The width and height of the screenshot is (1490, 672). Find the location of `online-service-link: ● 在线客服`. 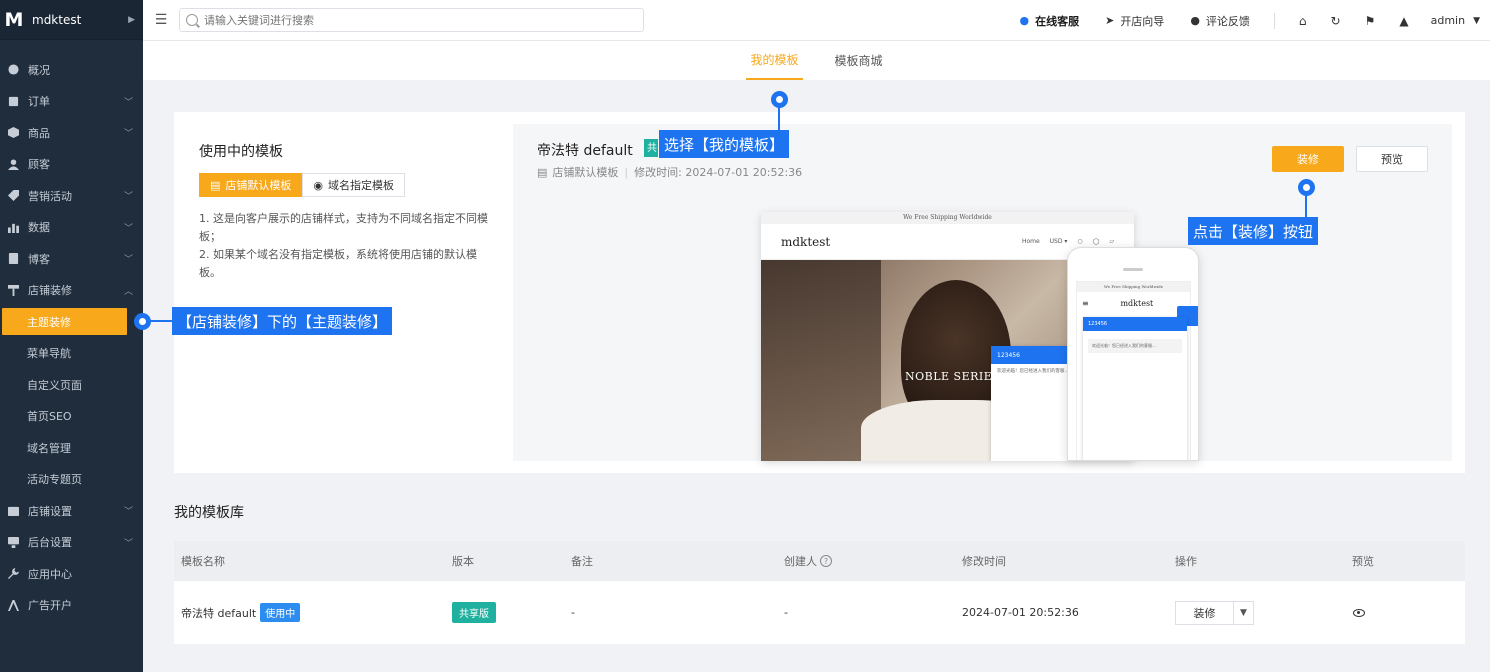

online-service-link: ● 在线客服 is located at coordinates (1049, 21).